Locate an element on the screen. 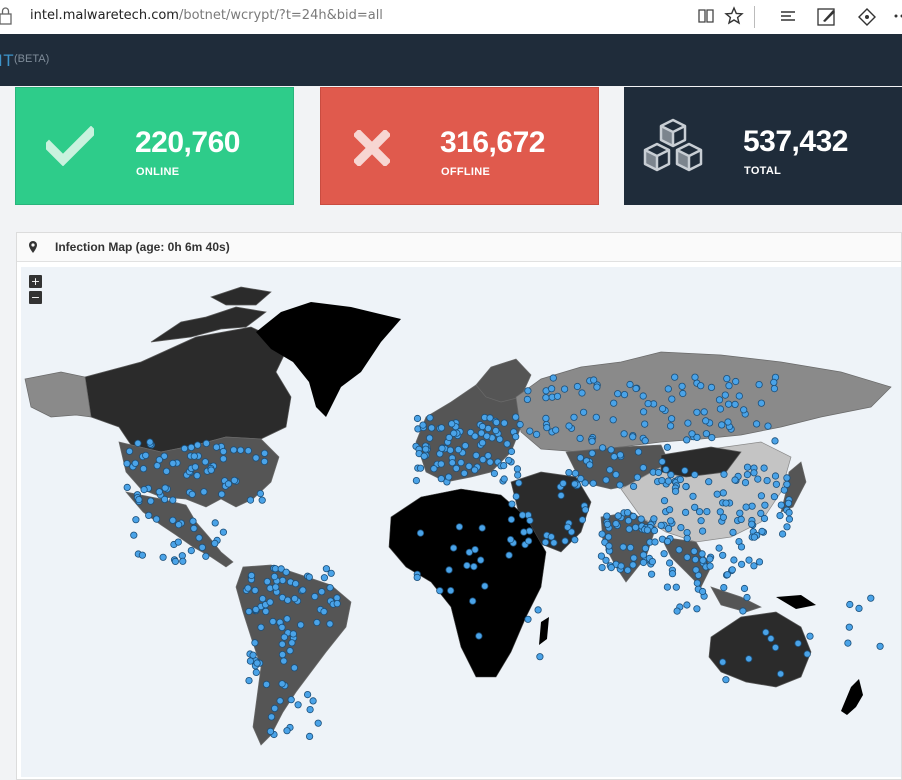 Image resolution: width=902 pixels, height=780 pixels. favorite-star-icon is located at coordinates (734, 16).